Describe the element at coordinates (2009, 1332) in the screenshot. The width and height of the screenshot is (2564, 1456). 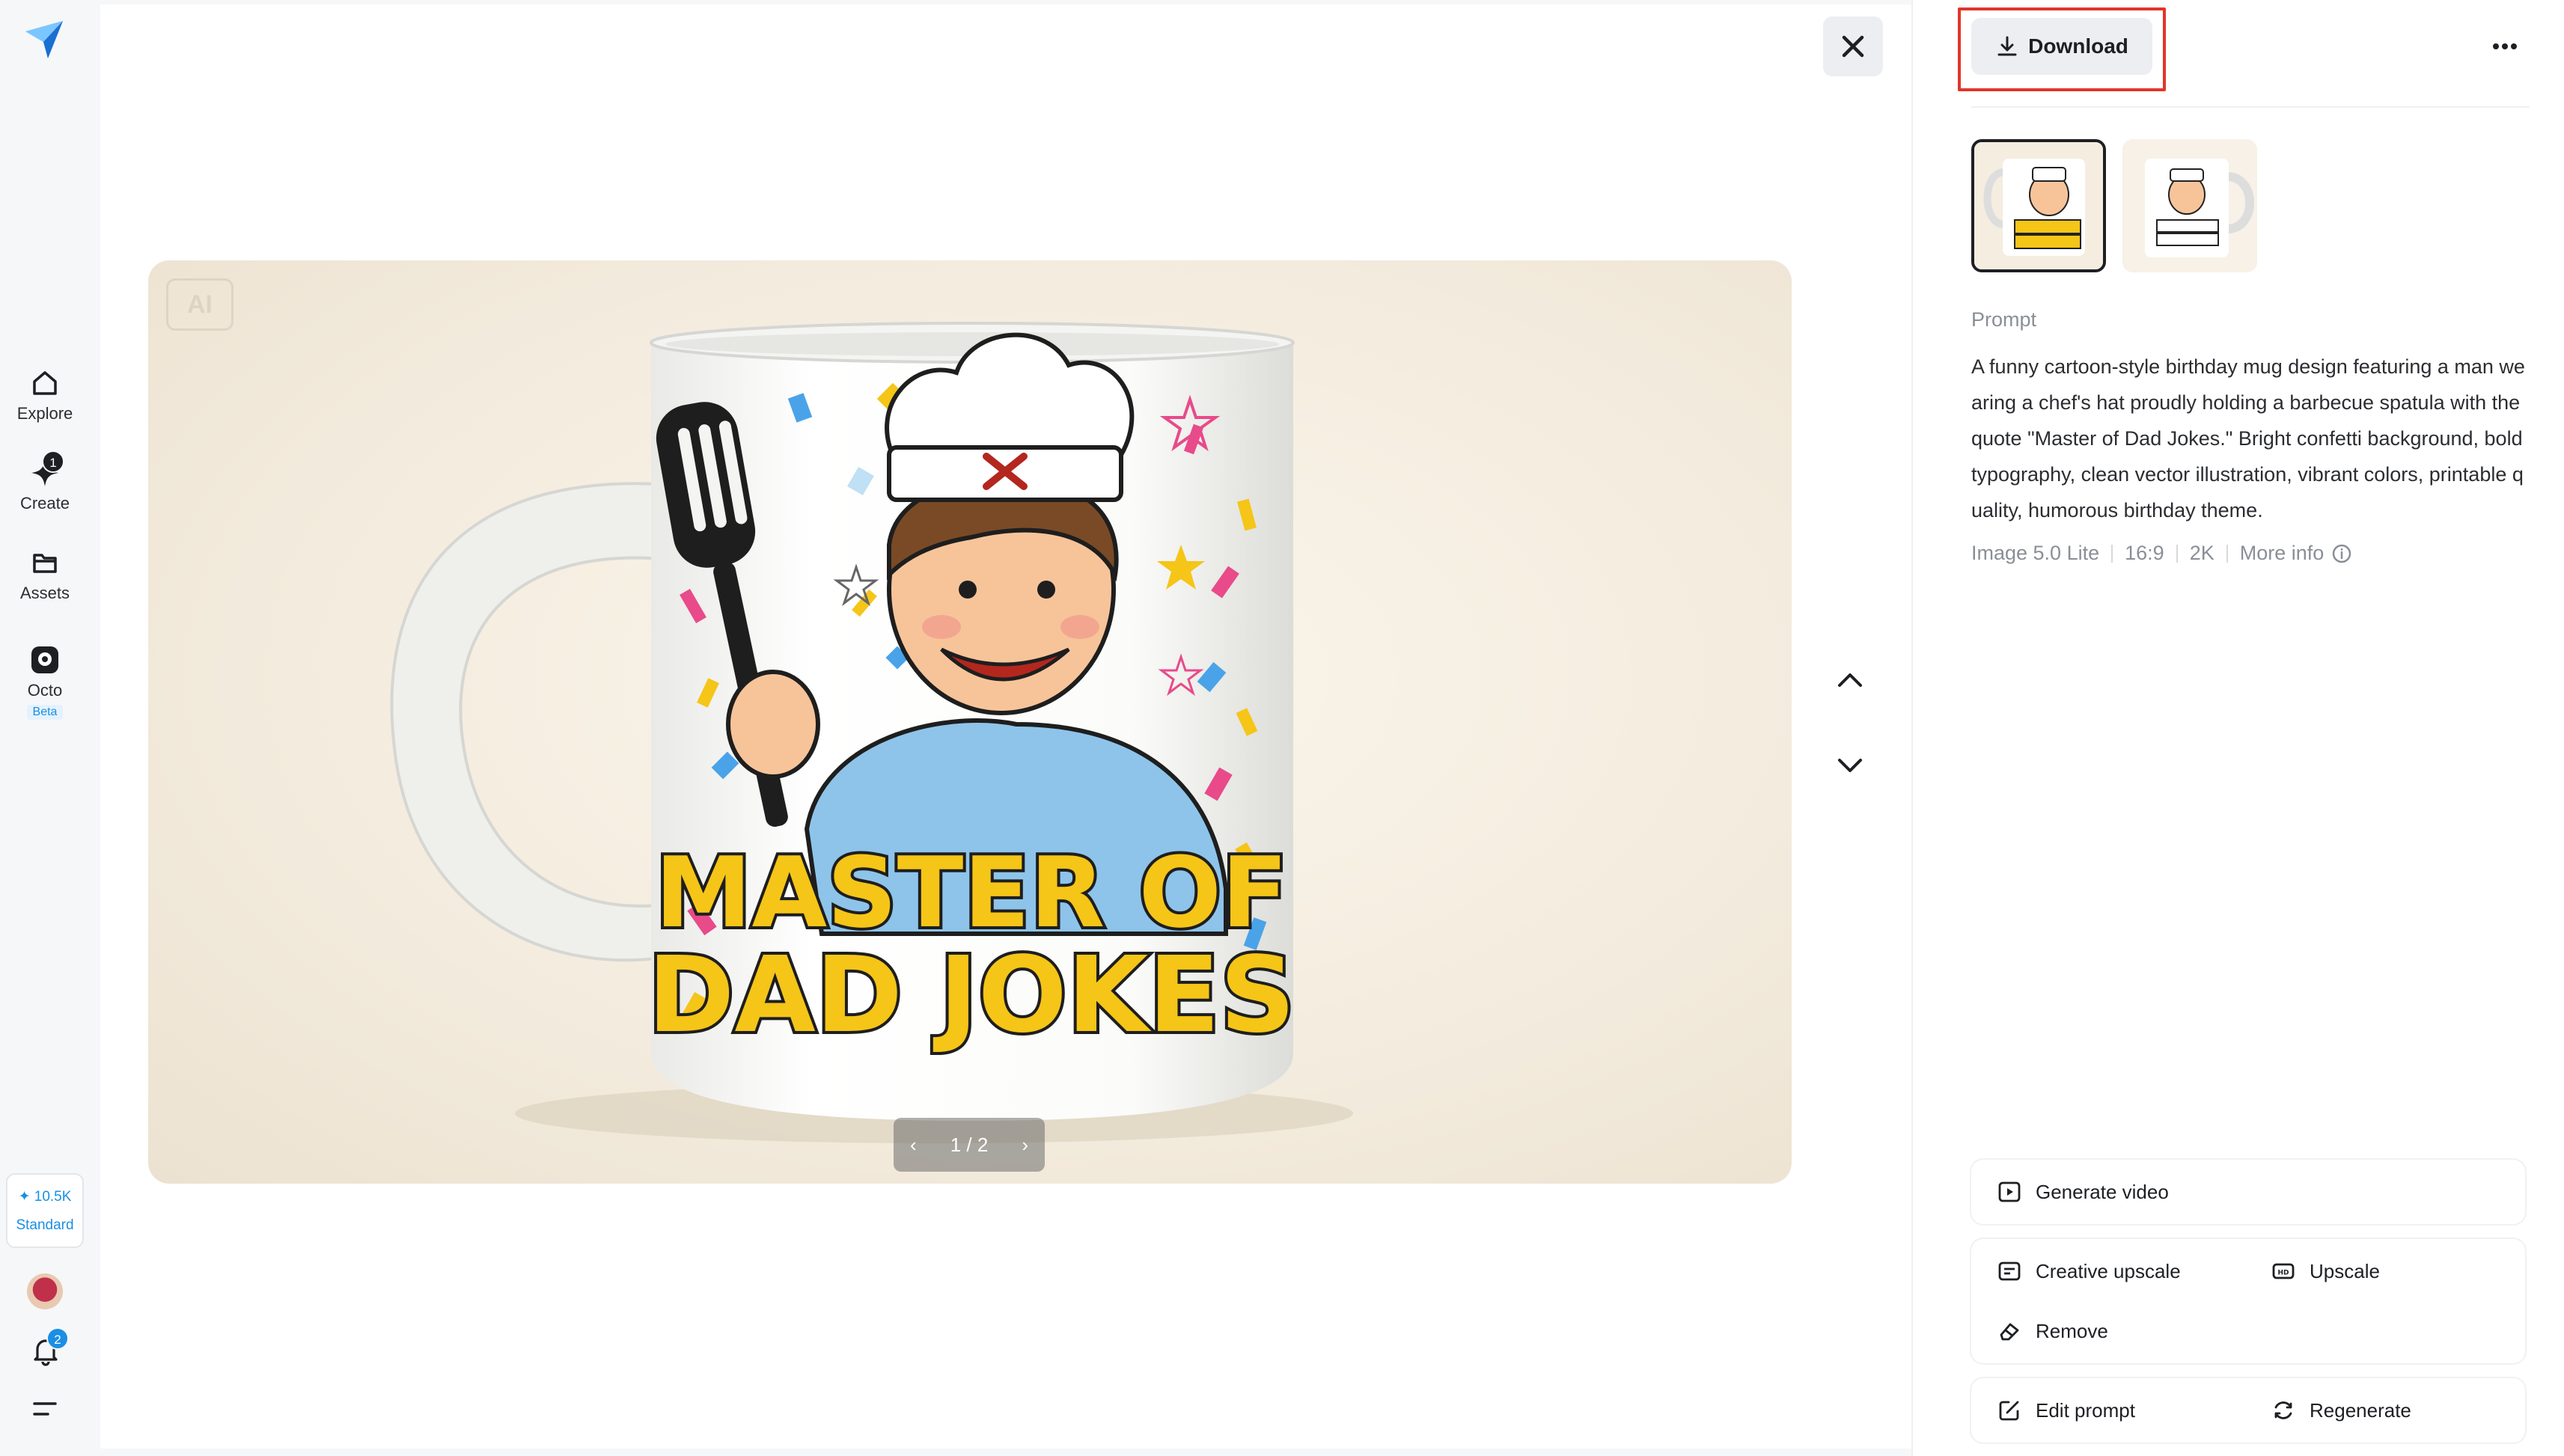
I see `eraser-icon` at that location.